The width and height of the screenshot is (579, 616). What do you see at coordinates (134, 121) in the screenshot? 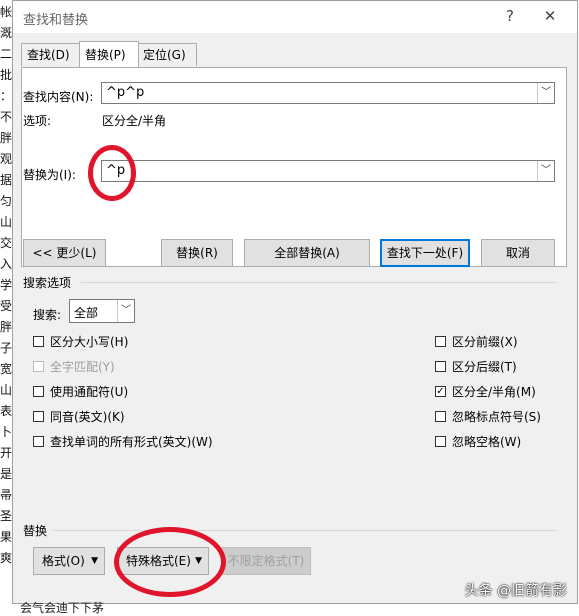
I see `options-value: 区分全/半角` at bounding box center [134, 121].